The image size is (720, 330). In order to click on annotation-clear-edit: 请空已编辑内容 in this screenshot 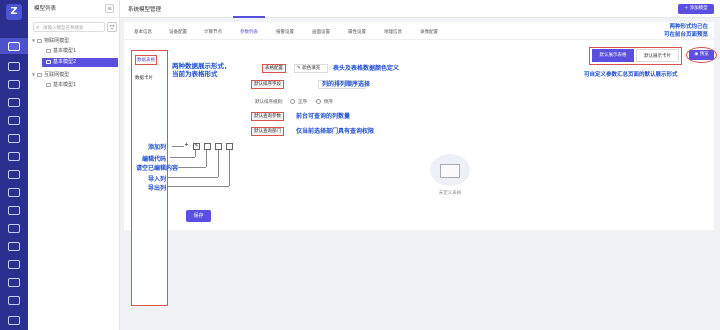, I will do `click(157, 168)`.